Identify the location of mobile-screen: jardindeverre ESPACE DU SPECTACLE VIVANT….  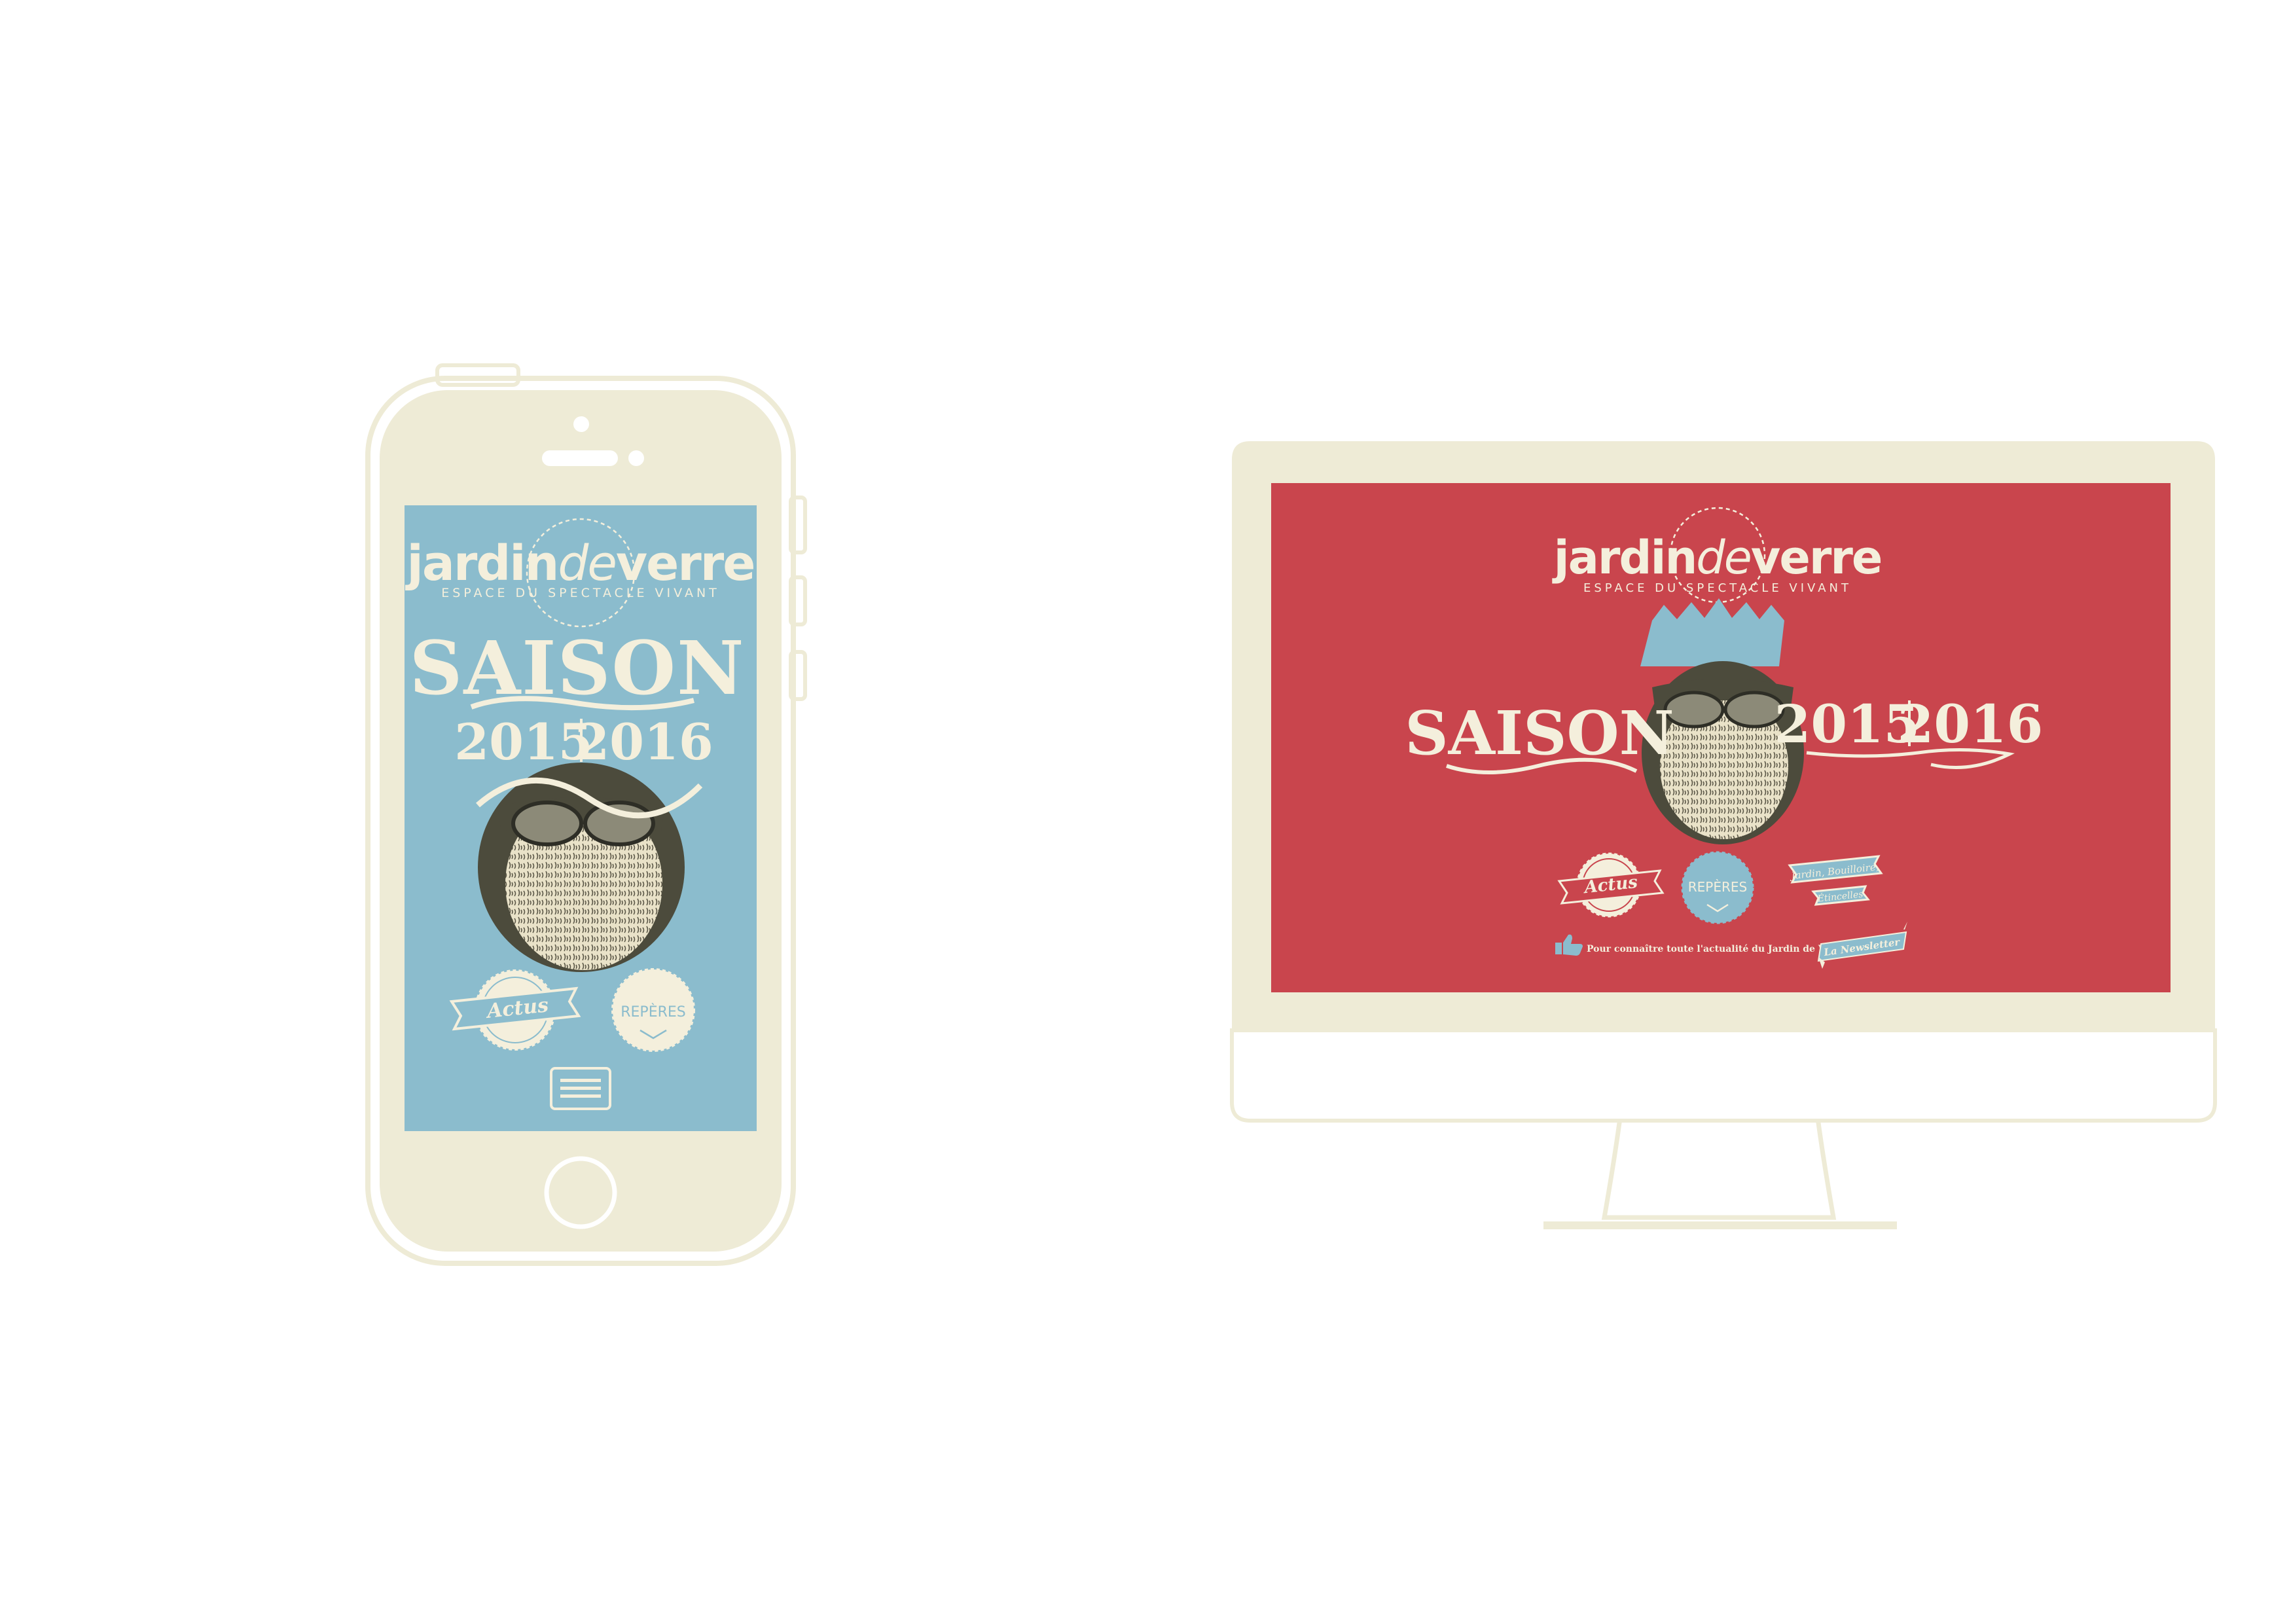
(581, 818).